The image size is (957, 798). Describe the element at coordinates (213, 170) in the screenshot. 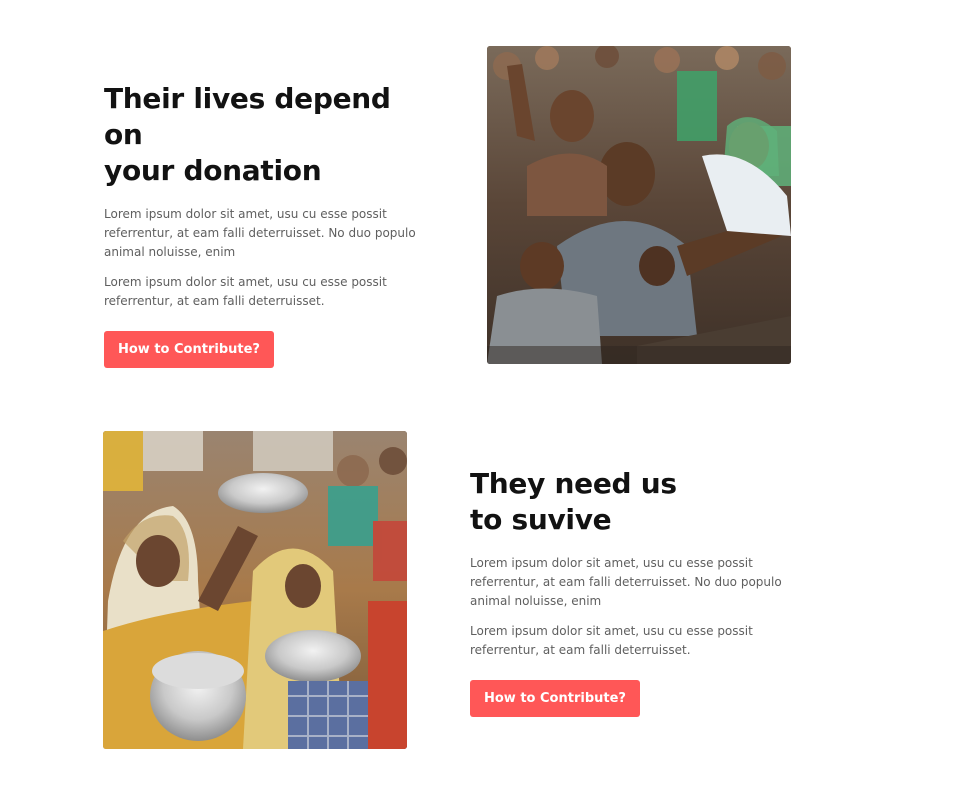

I see `heading-line: your donation` at that location.